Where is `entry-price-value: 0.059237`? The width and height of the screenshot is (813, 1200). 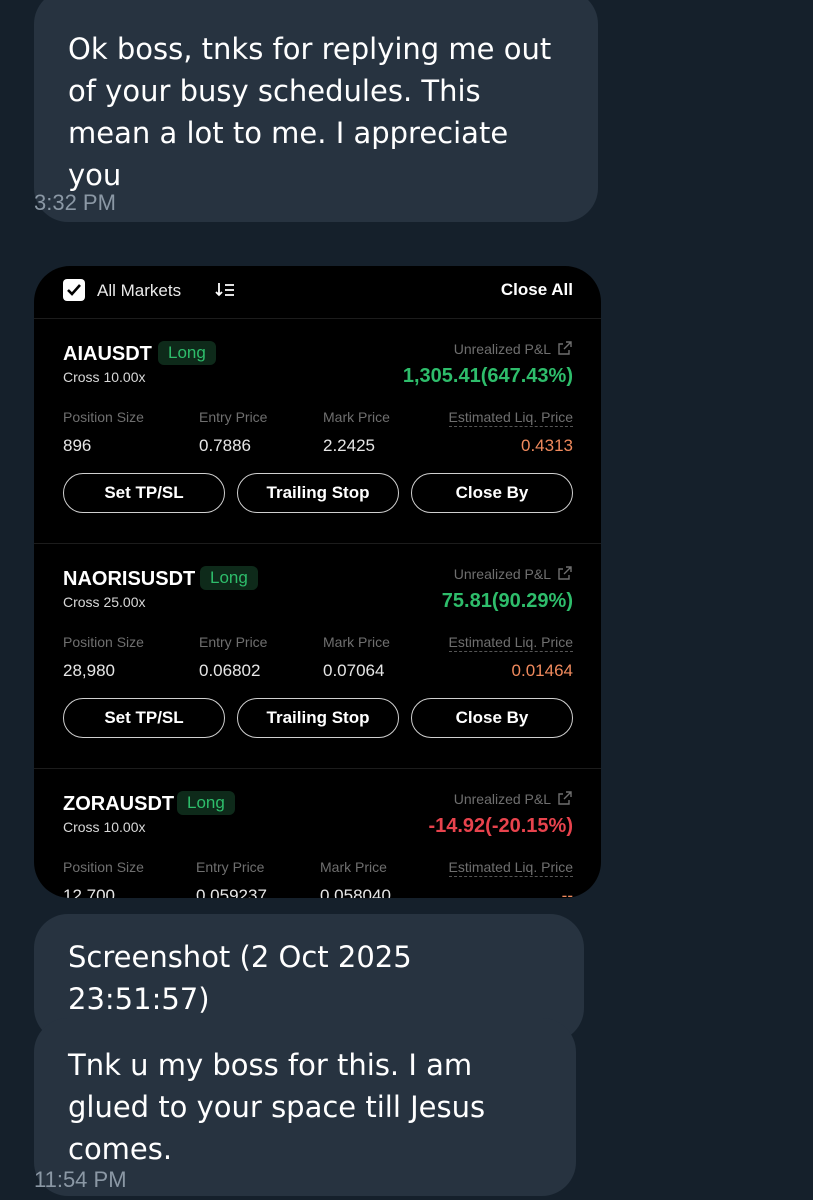
entry-price-value: 0.059237 is located at coordinates (231, 892).